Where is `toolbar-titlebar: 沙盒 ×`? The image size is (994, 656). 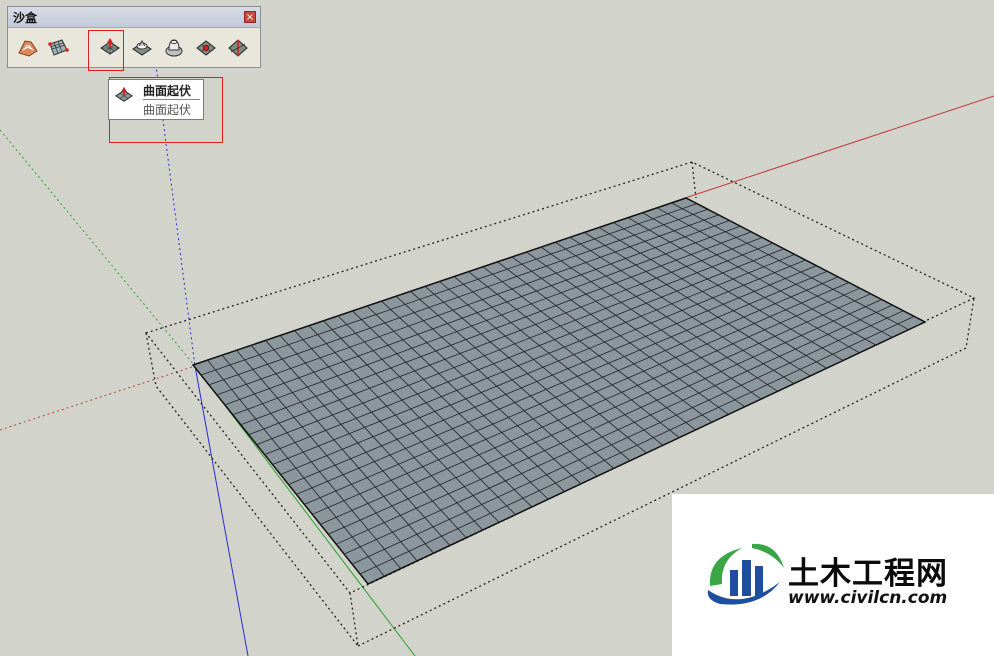 toolbar-titlebar: 沙盒 × is located at coordinates (134, 17).